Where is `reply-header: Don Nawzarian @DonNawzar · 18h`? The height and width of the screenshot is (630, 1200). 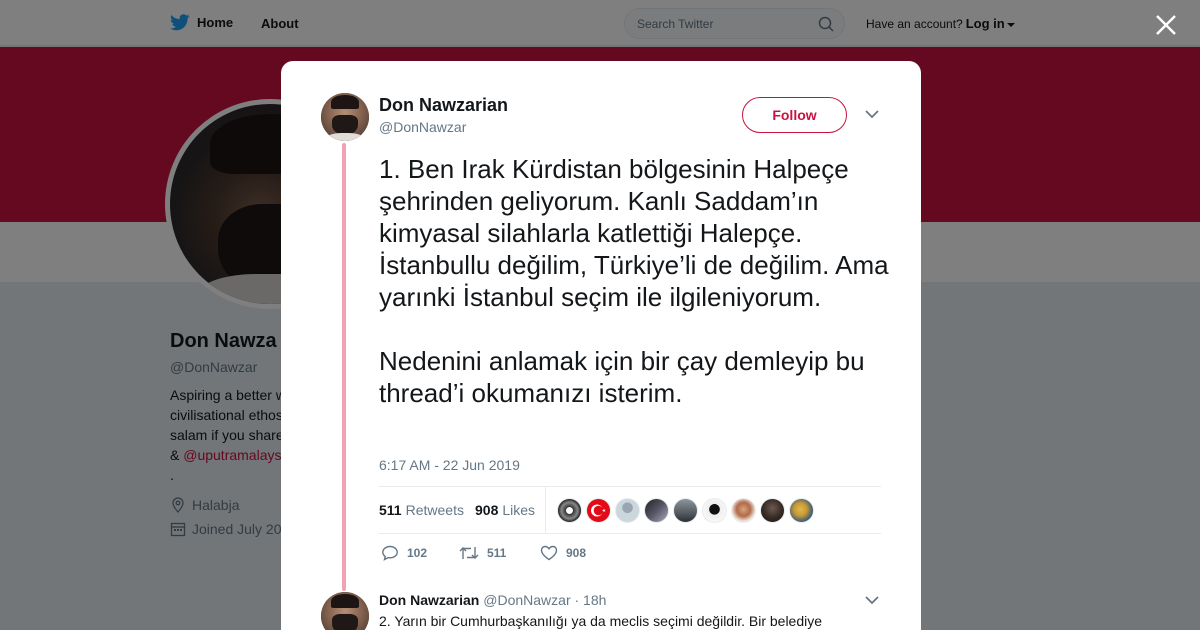 reply-header: Don Nawzarian @DonNawzar · 18h is located at coordinates (492, 600).